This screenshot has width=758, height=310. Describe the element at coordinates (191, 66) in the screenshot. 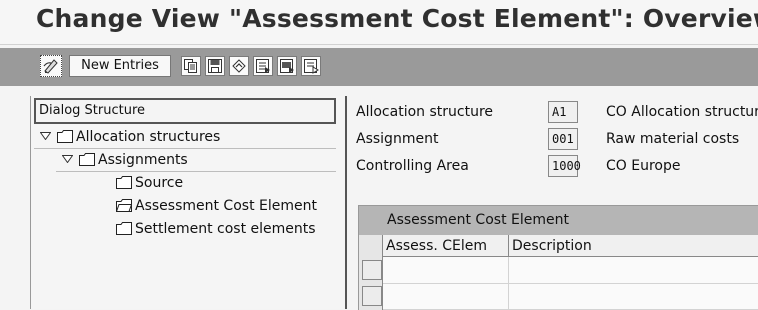

I see `copy-icon` at that location.